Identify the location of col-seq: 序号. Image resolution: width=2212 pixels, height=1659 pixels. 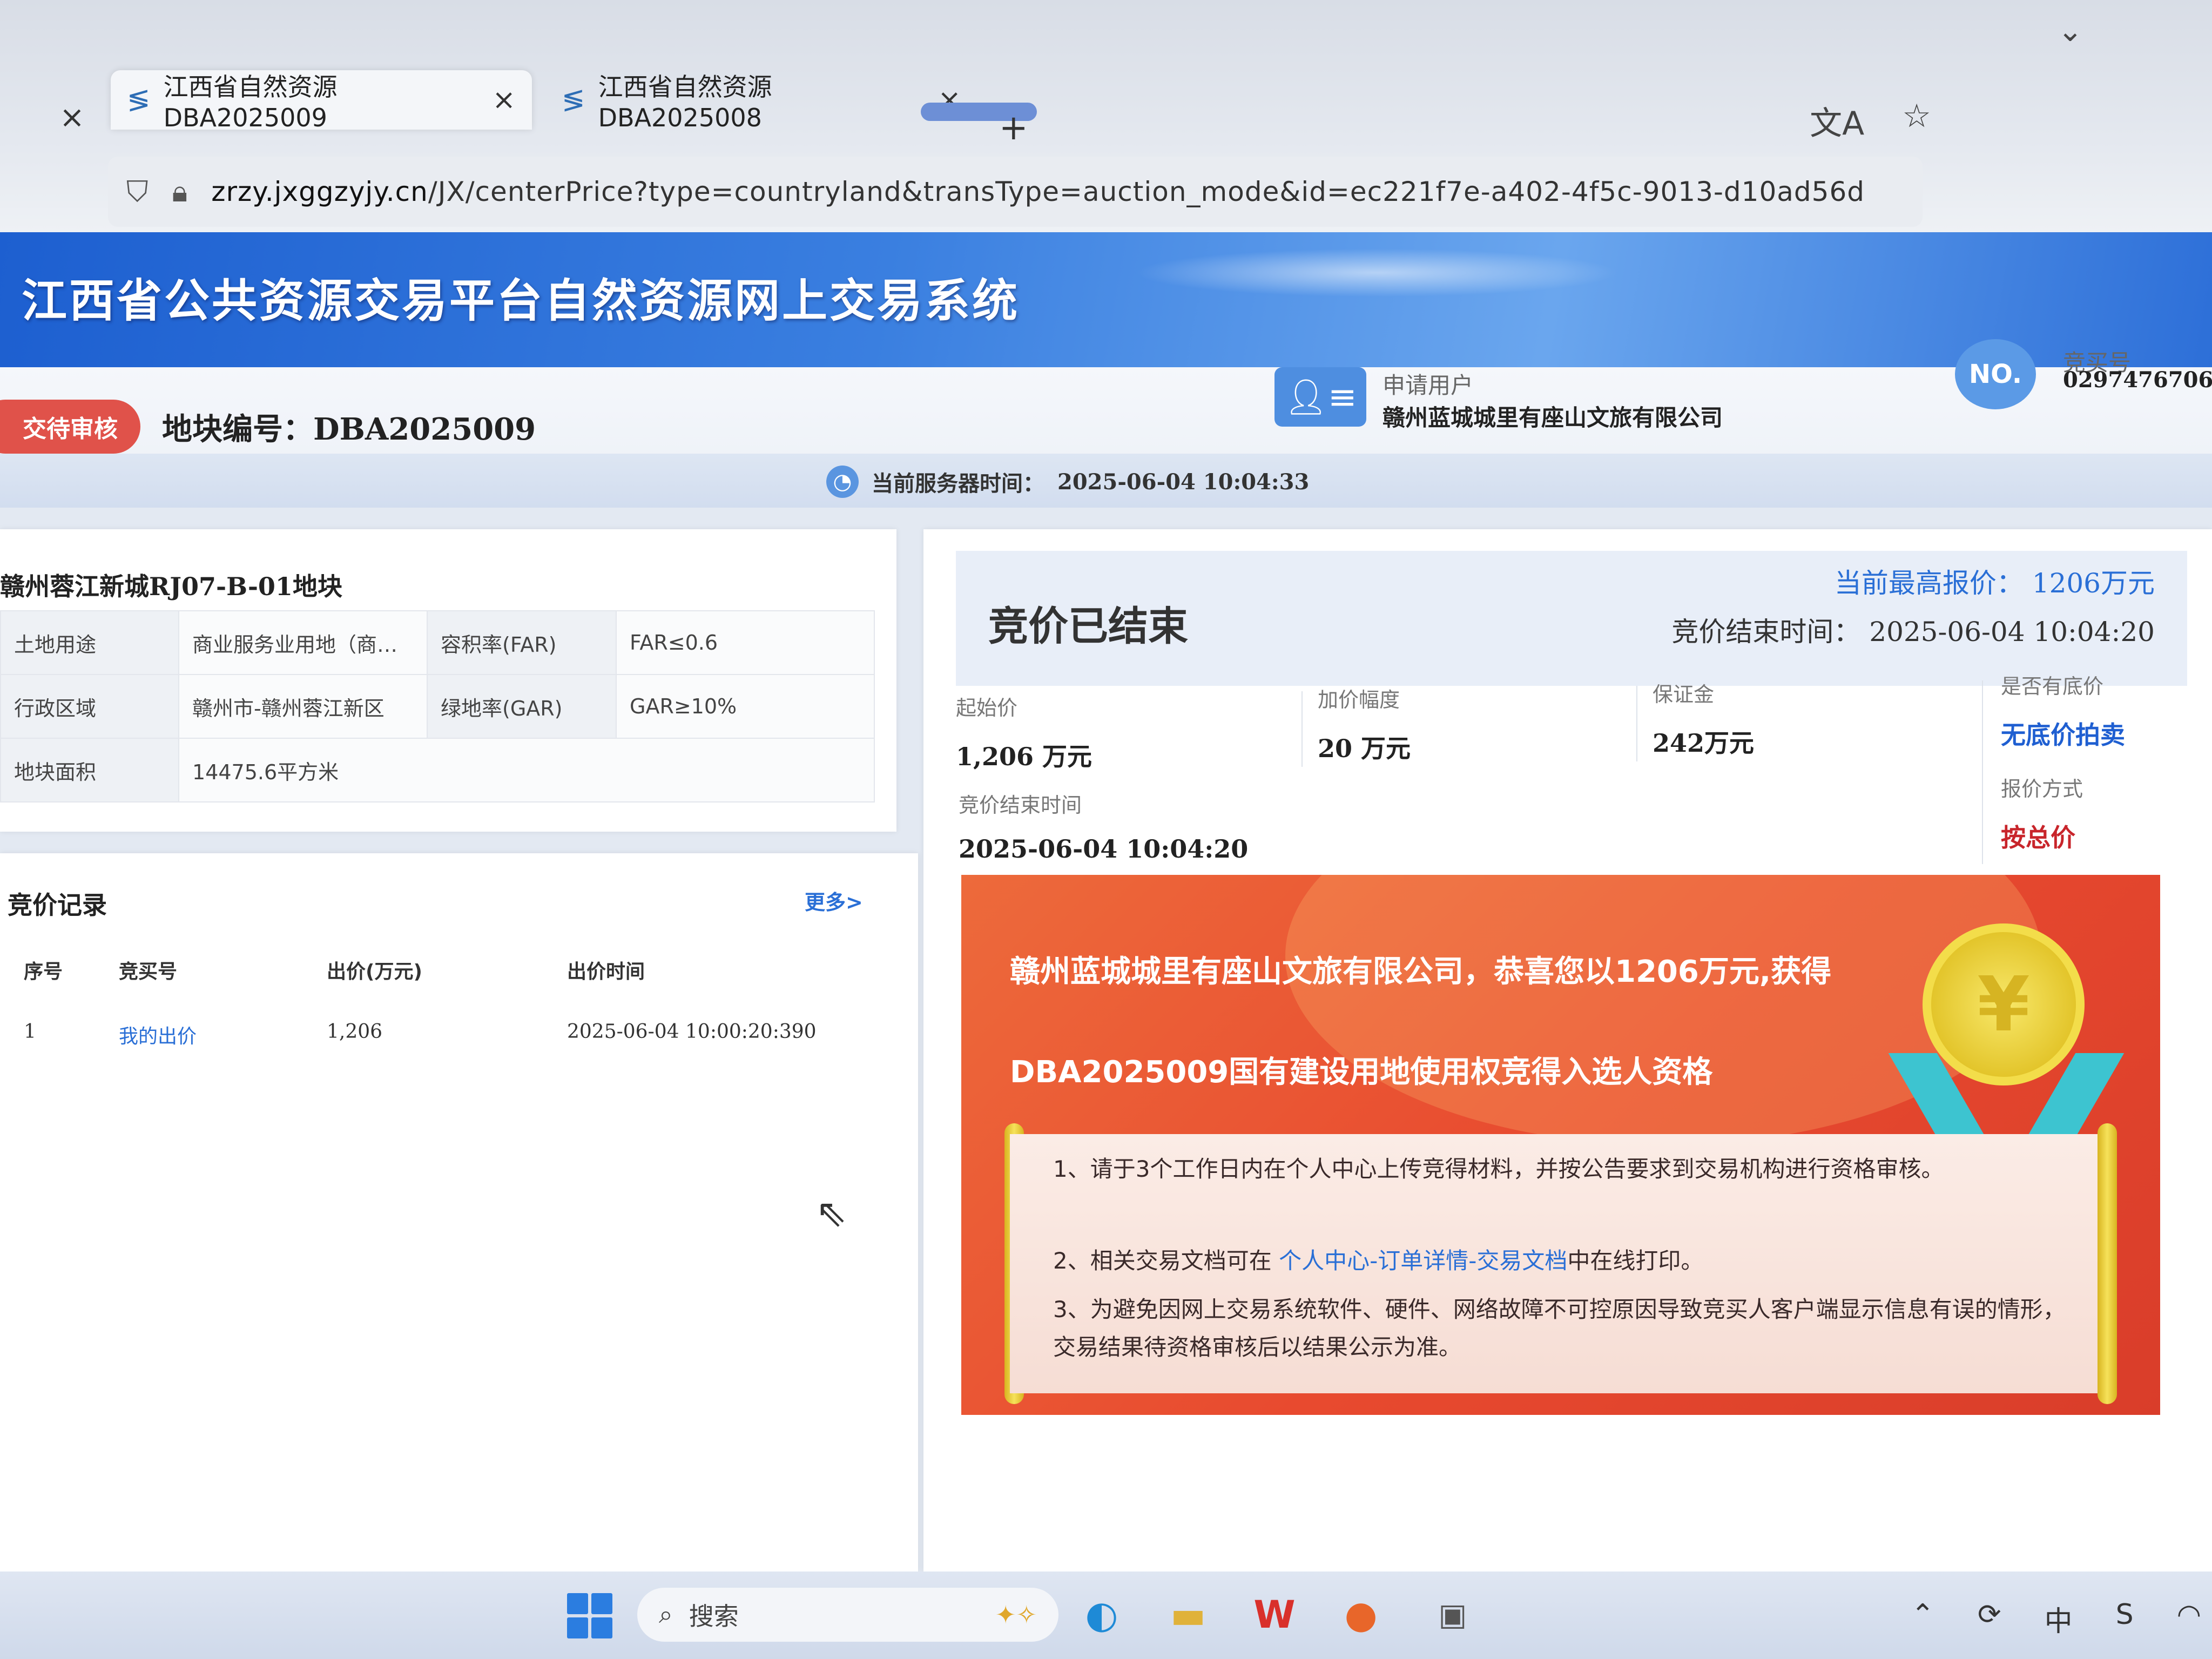
(43, 972).